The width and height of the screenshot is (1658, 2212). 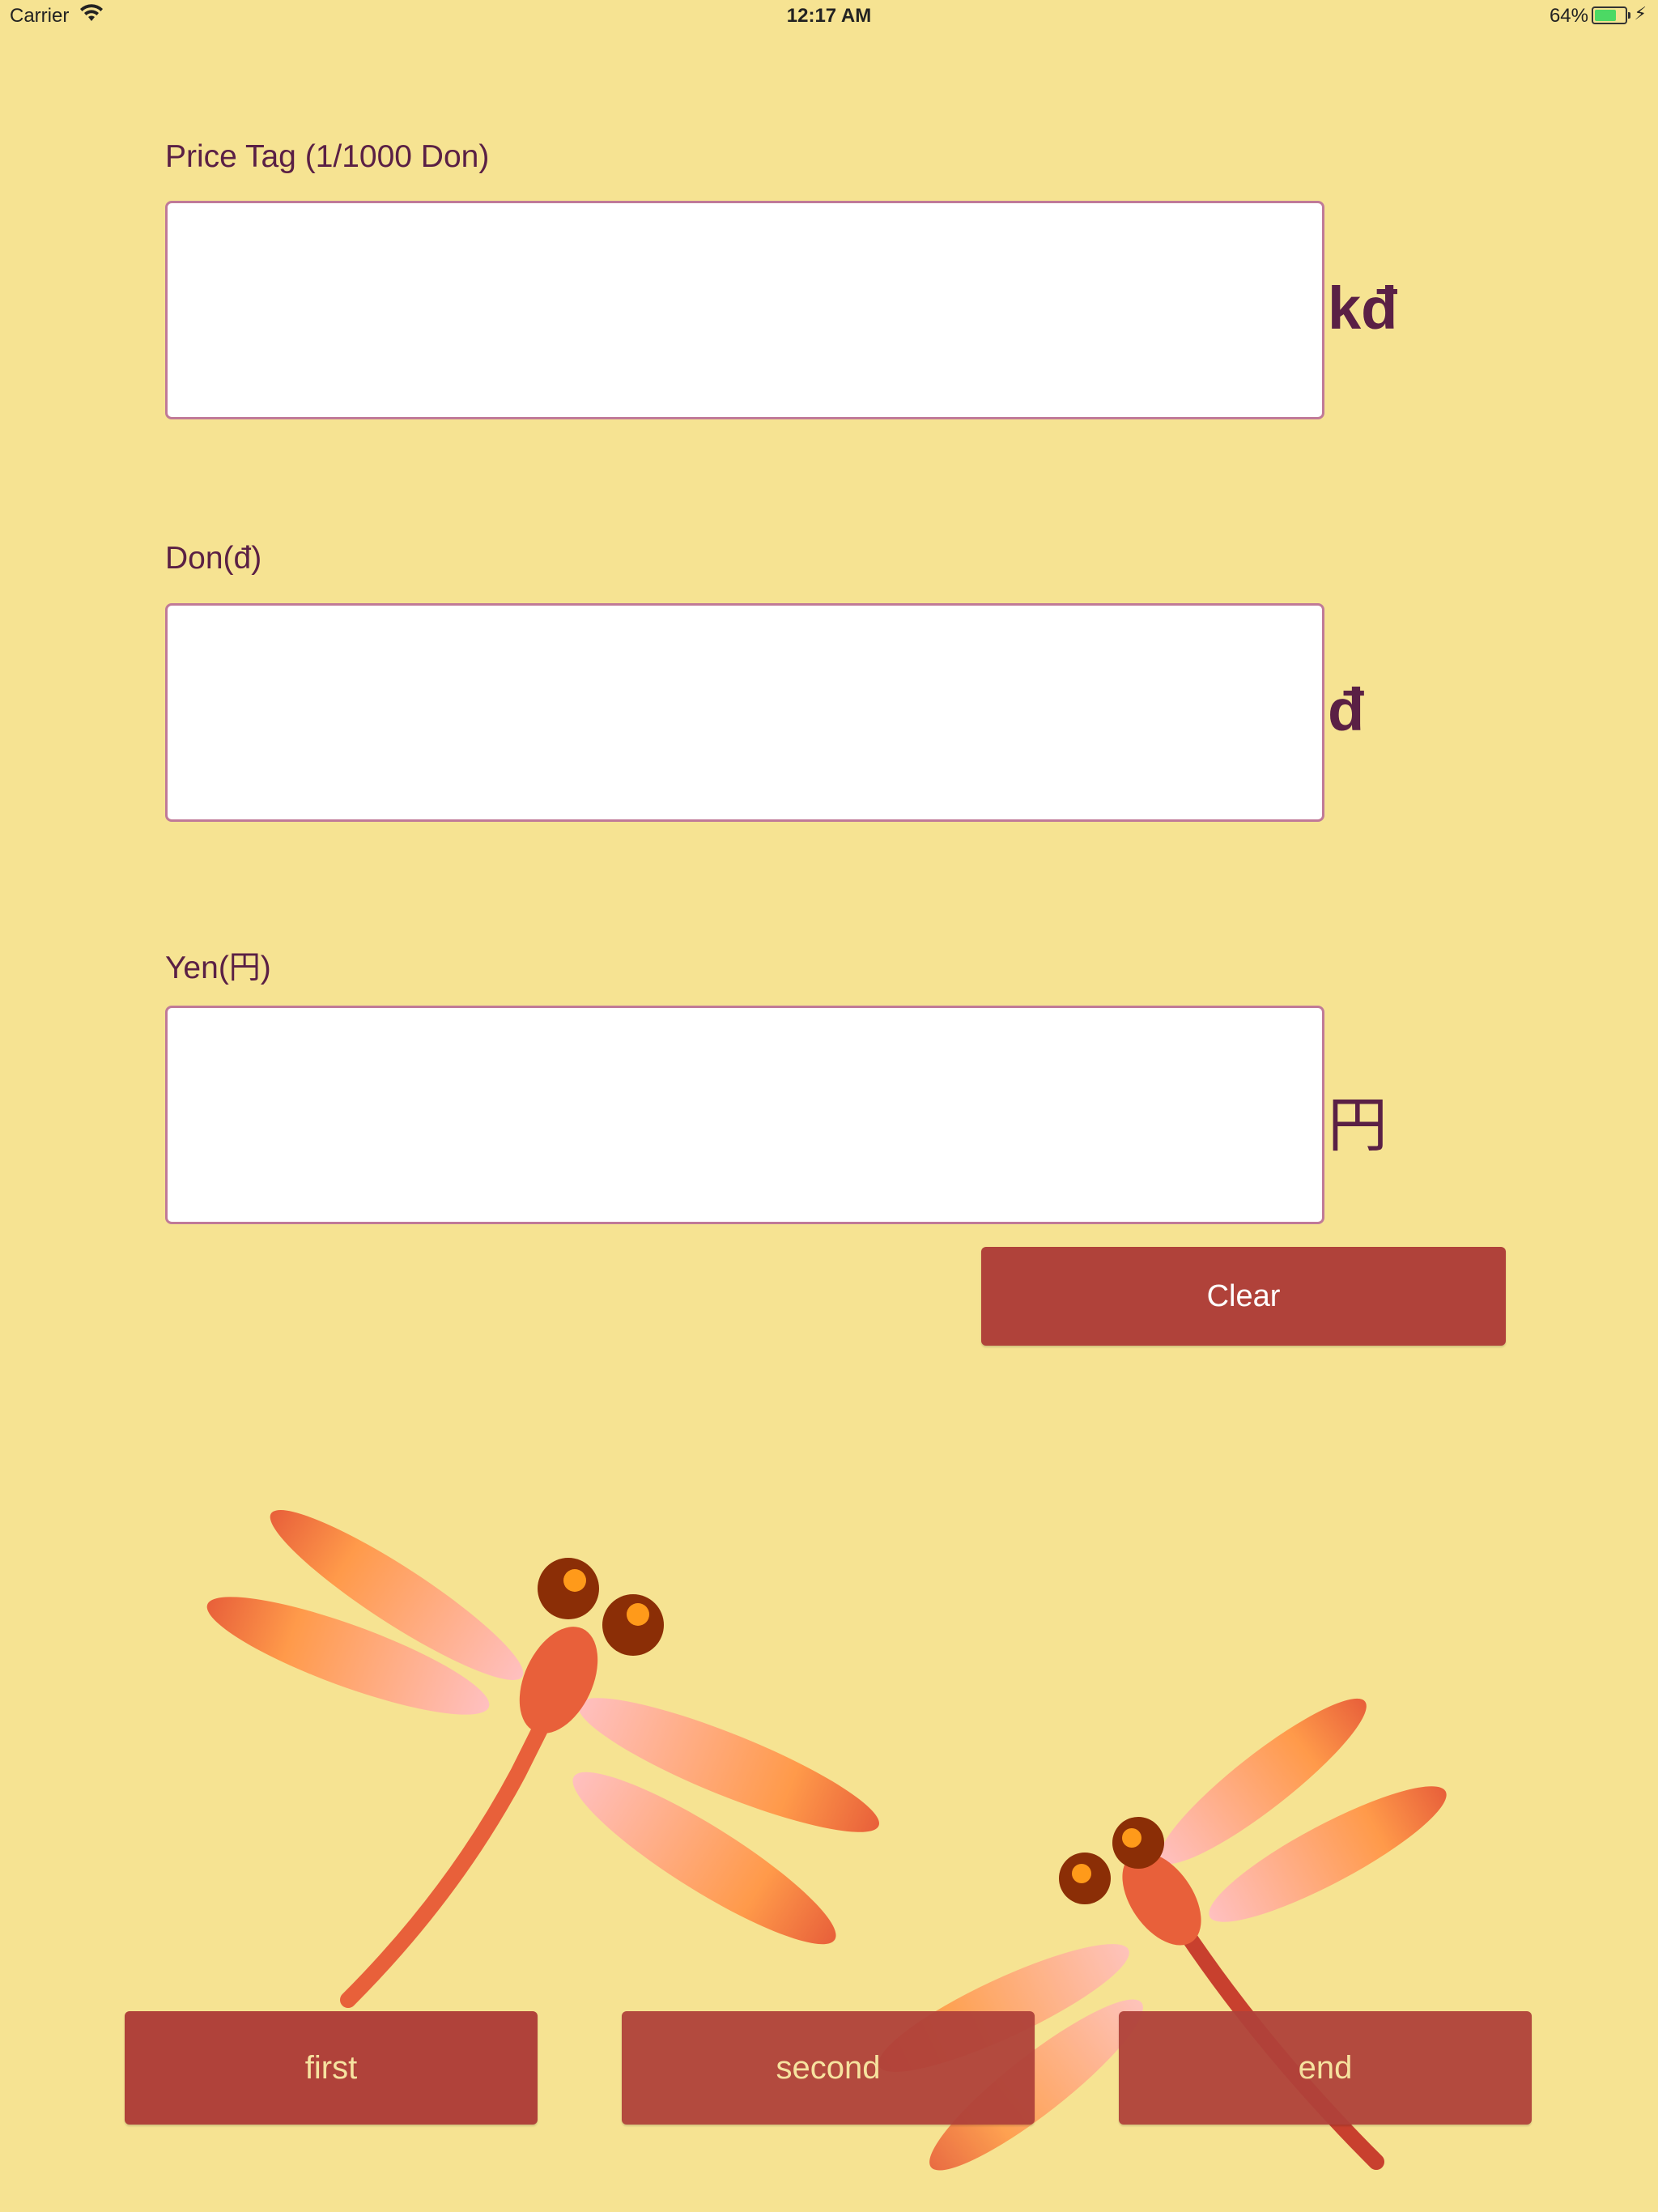 I want to click on second-button: second, so click(x=828, y=2068).